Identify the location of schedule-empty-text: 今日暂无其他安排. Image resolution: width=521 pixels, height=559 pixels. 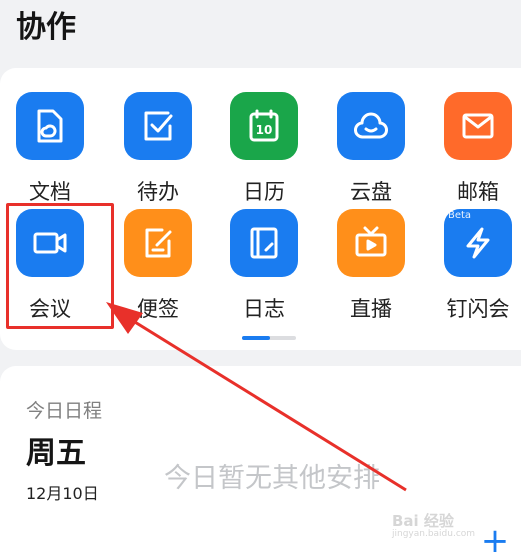
(272, 478).